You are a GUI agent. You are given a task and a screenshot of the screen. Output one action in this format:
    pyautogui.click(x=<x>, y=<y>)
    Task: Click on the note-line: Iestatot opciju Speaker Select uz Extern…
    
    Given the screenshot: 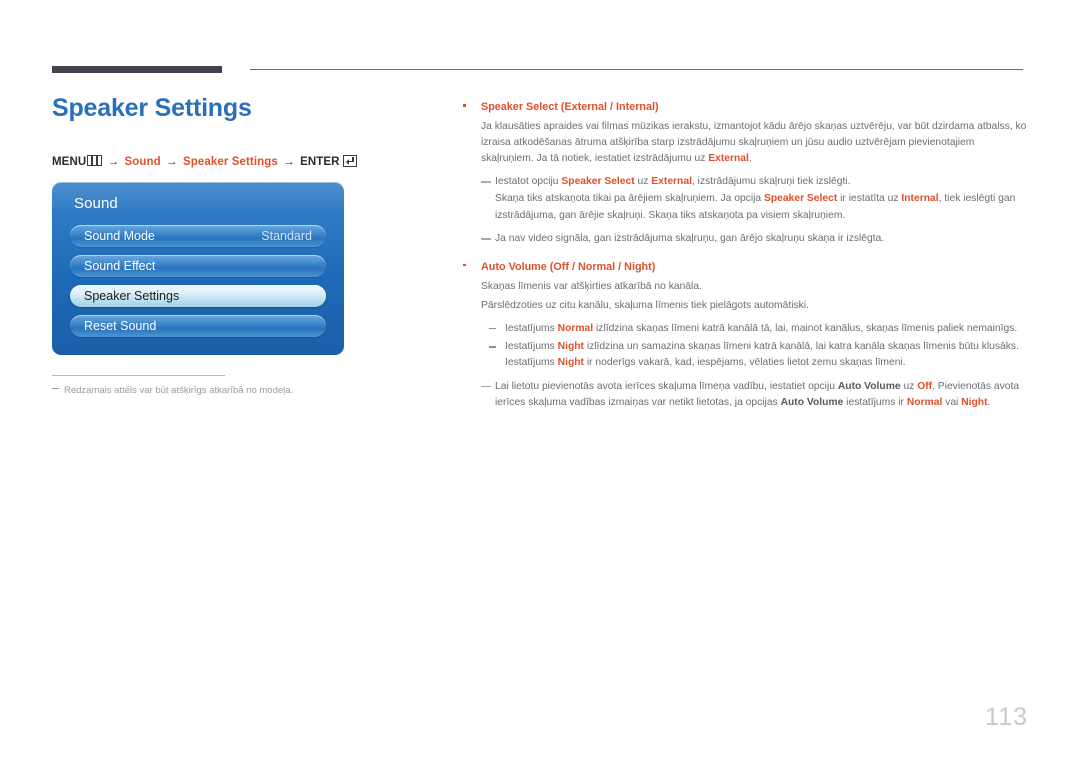 What is the action you would take?
    pyautogui.click(x=761, y=182)
    